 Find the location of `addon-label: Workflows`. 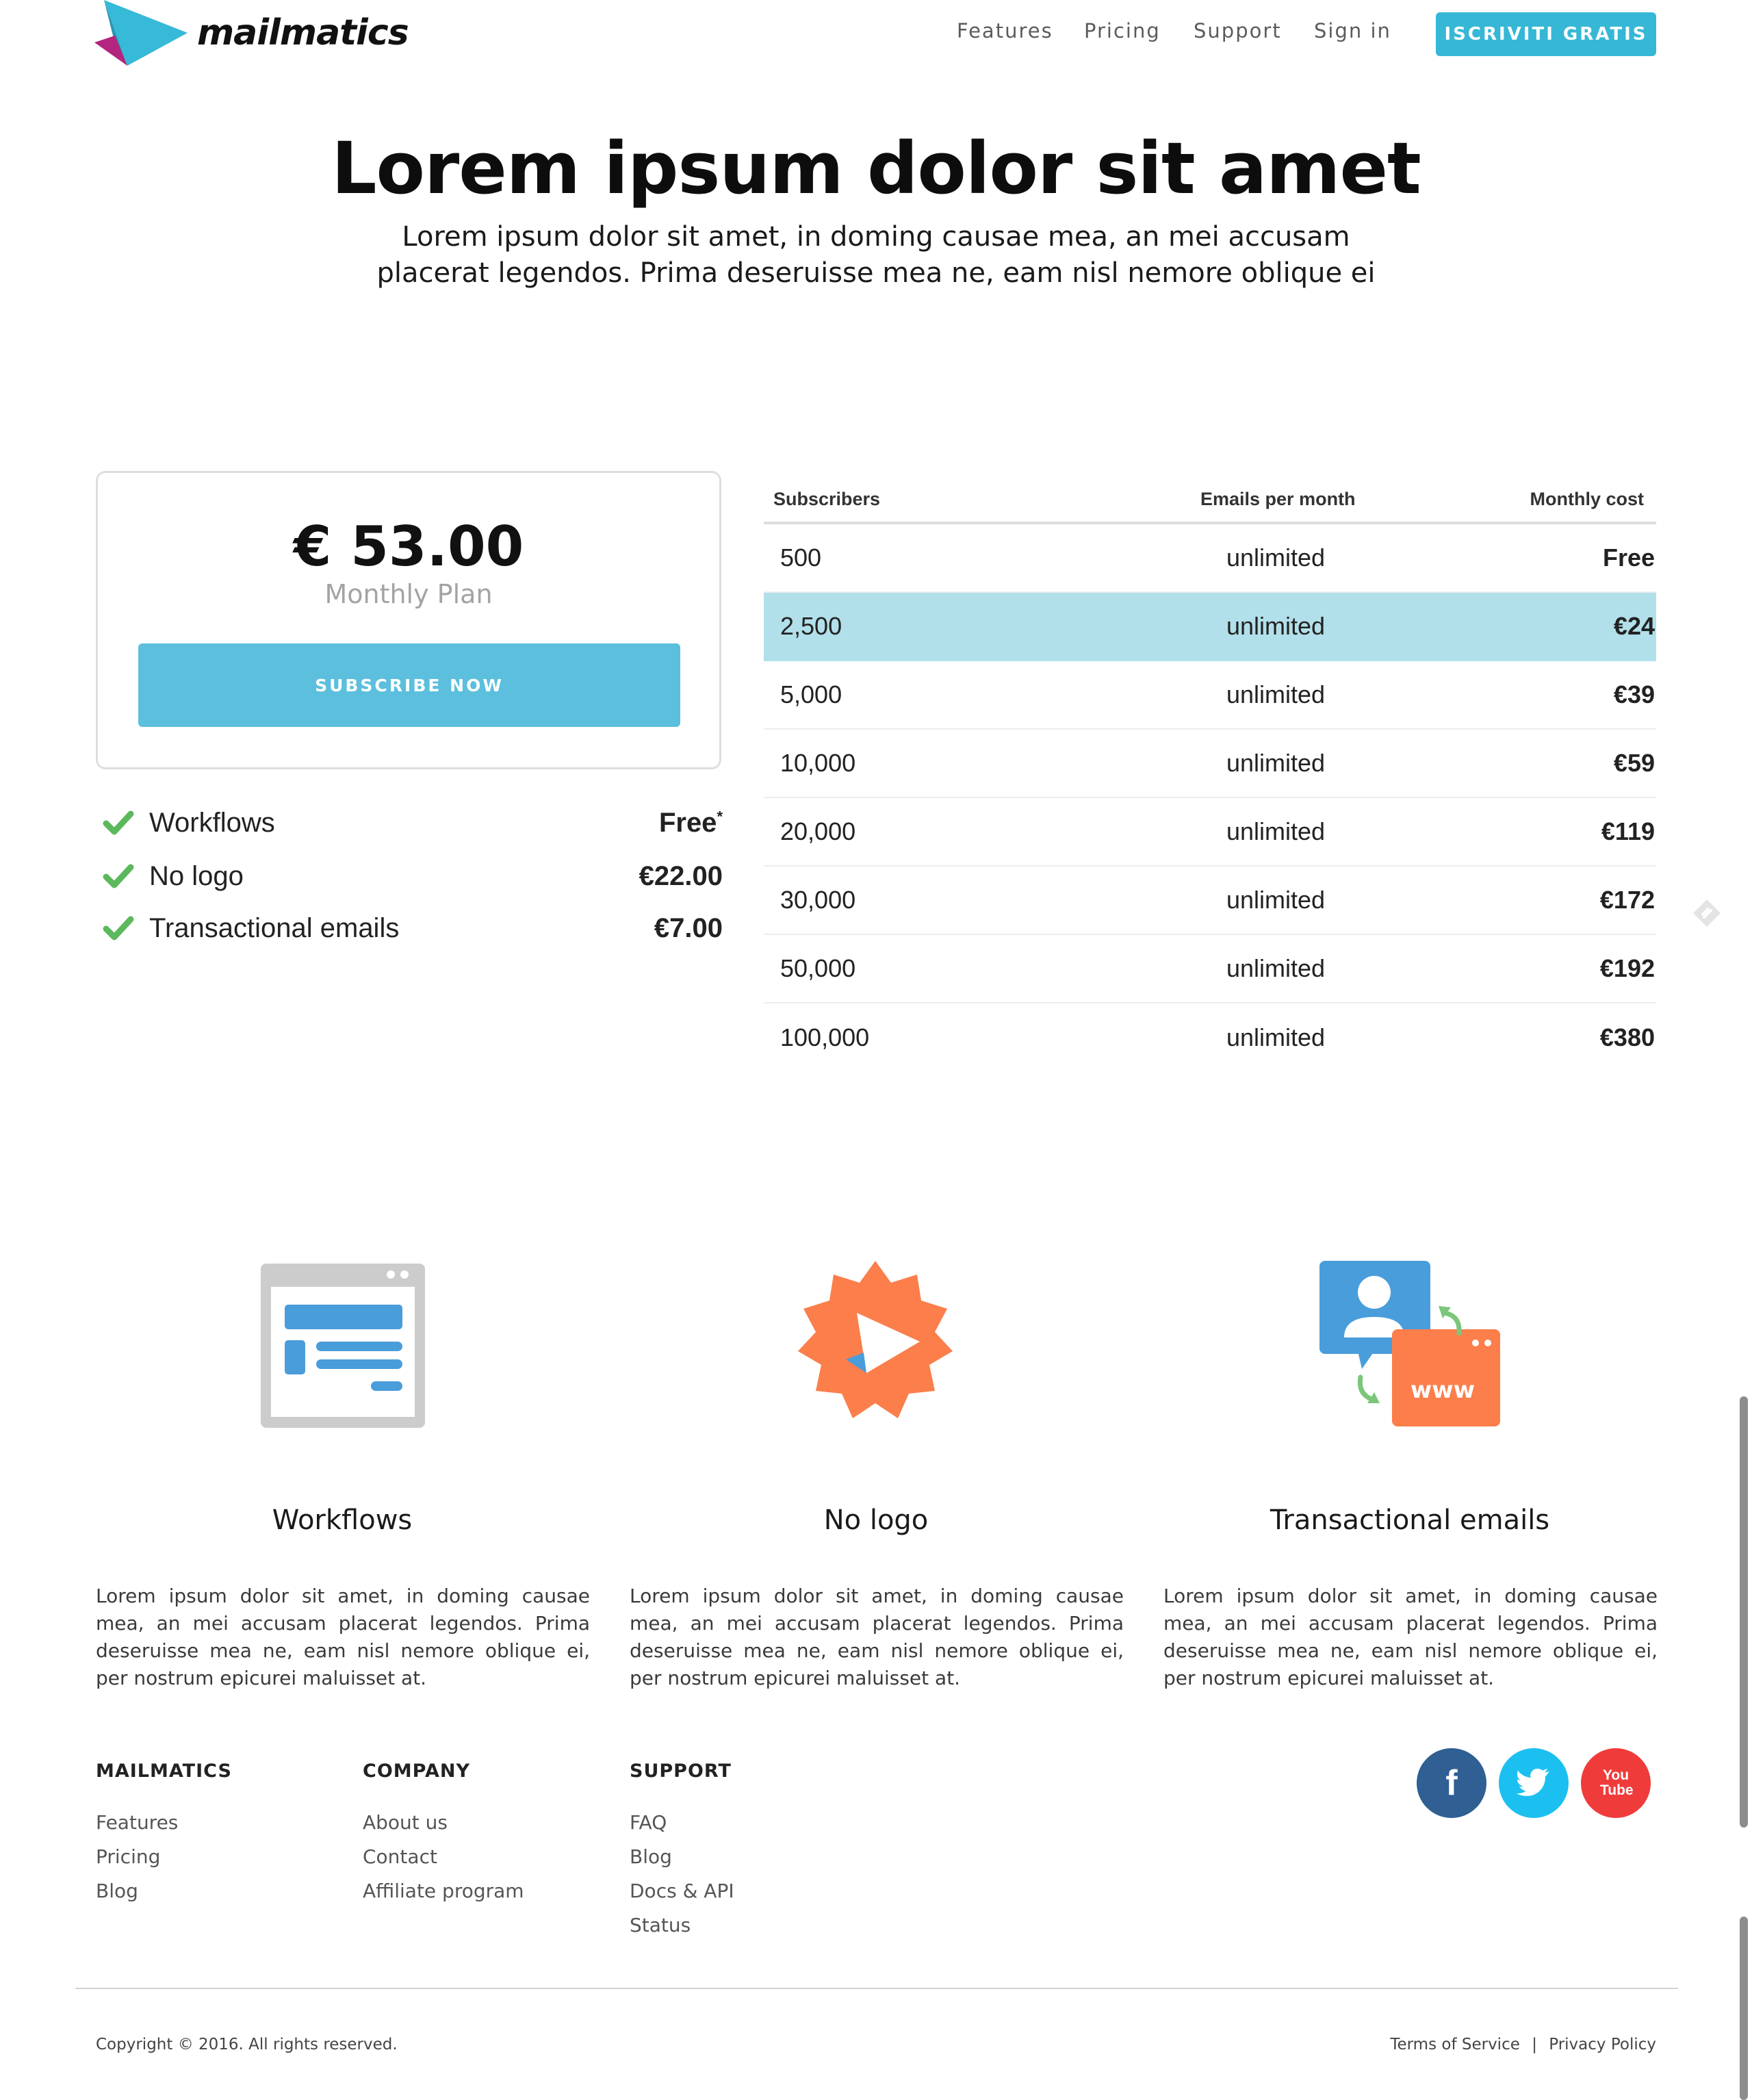

addon-label: Workflows is located at coordinates (212, 823).